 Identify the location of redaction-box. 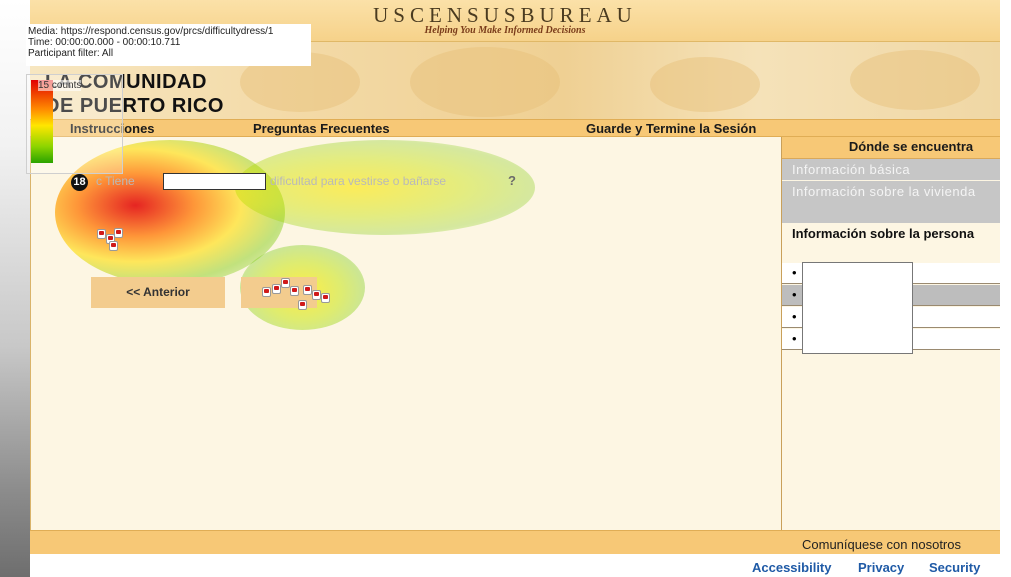
(857, 308).